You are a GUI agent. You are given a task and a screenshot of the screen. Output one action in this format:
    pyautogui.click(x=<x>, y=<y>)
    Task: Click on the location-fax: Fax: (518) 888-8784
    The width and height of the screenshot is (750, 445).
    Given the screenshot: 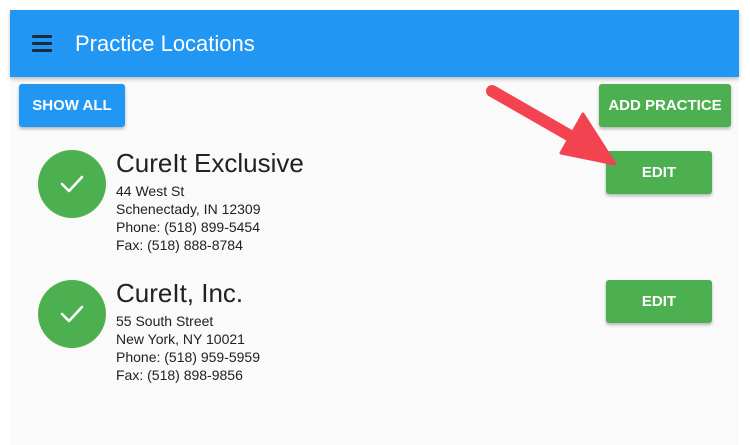 What is the action you would take?
    pyautogui.click(x=179, y=245)
    